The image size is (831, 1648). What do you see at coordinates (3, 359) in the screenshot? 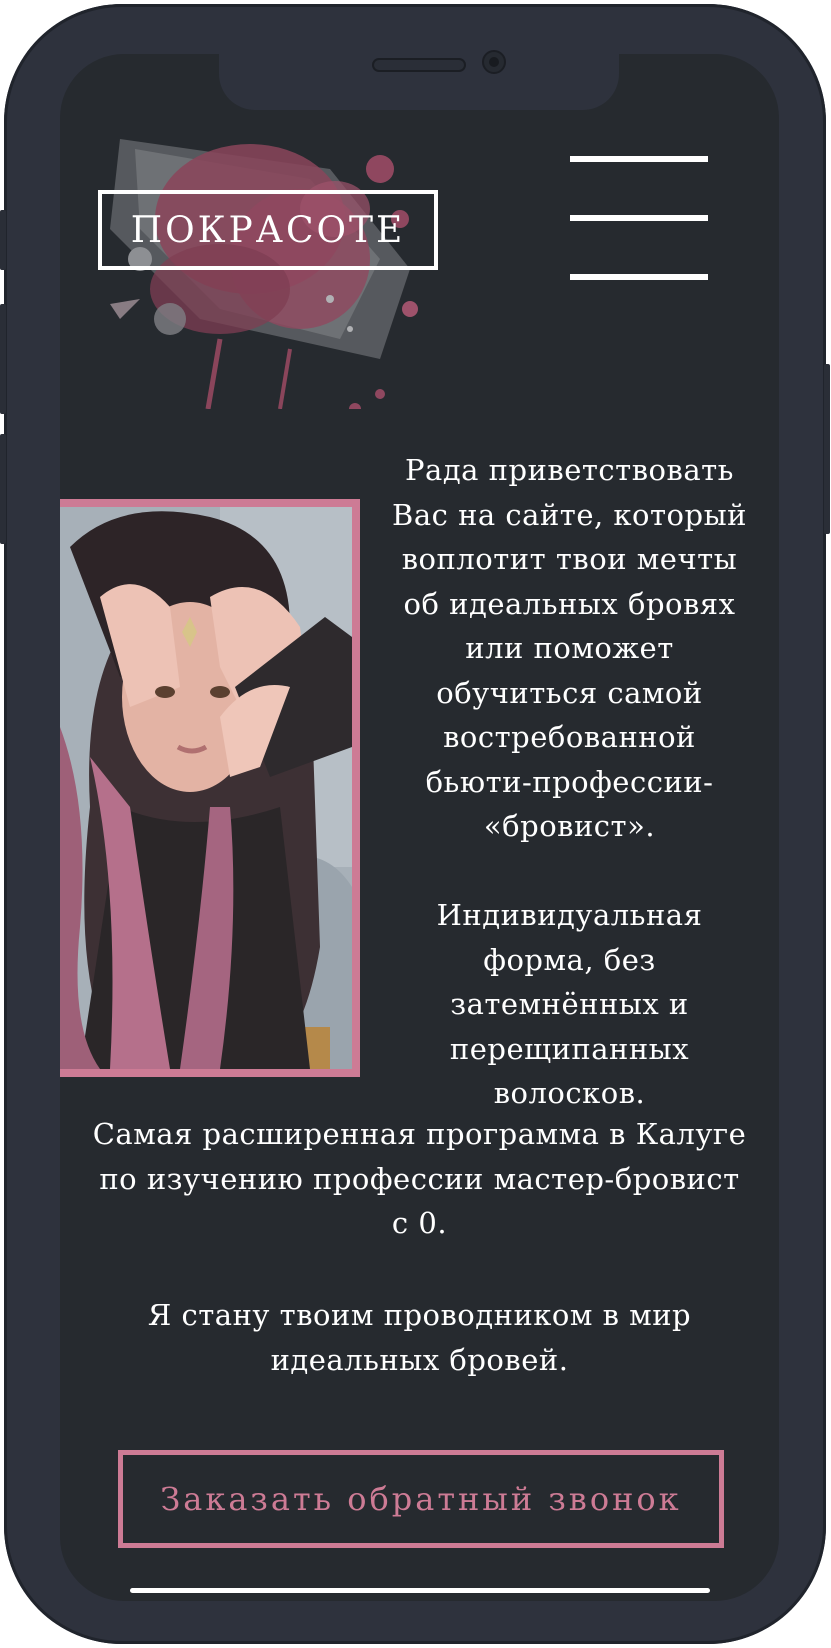
I see `phone-volume-up-button` at bounding box center [3, 359].